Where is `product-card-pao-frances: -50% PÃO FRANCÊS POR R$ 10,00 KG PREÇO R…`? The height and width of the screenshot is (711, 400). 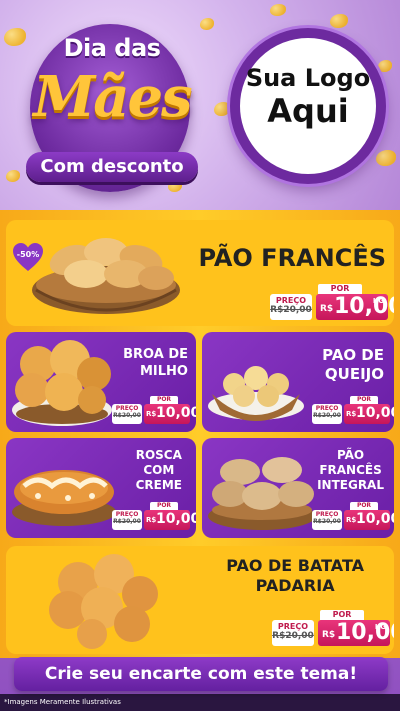 product-card-pao-frances: -50% PÃO FRANCÊS POR R$ 10,00 KG PREÇO R… is located at coordinates (200, 273).